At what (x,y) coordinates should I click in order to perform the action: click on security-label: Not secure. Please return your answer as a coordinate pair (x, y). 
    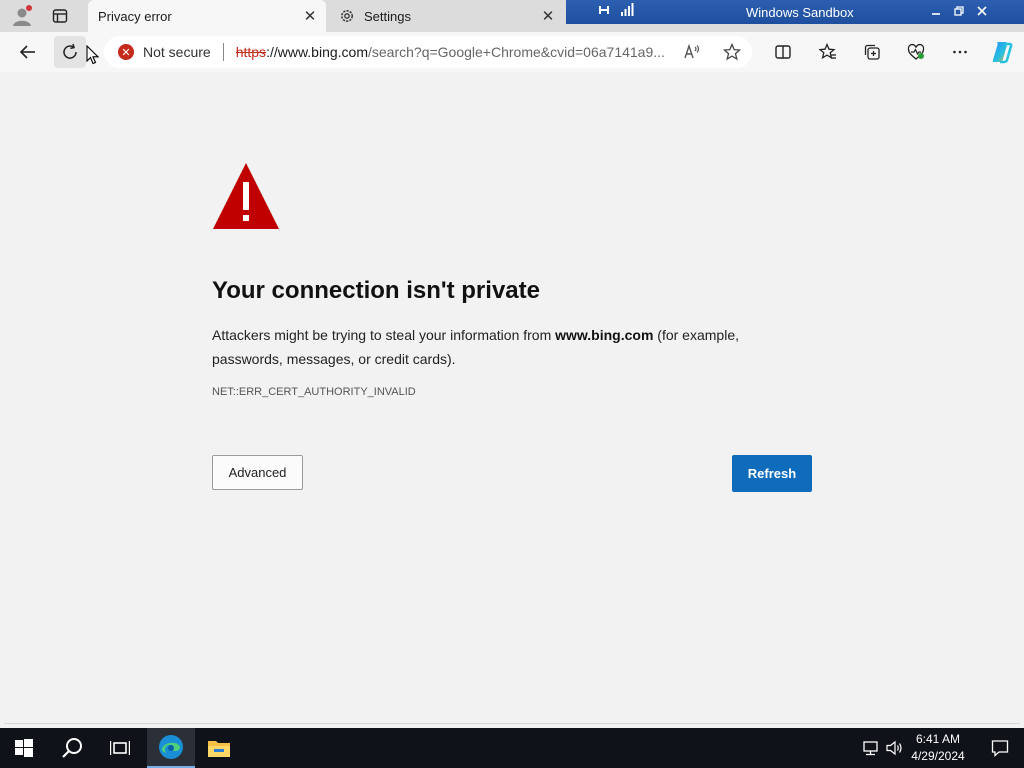
    Looking at the image, I should click on (177, 52).